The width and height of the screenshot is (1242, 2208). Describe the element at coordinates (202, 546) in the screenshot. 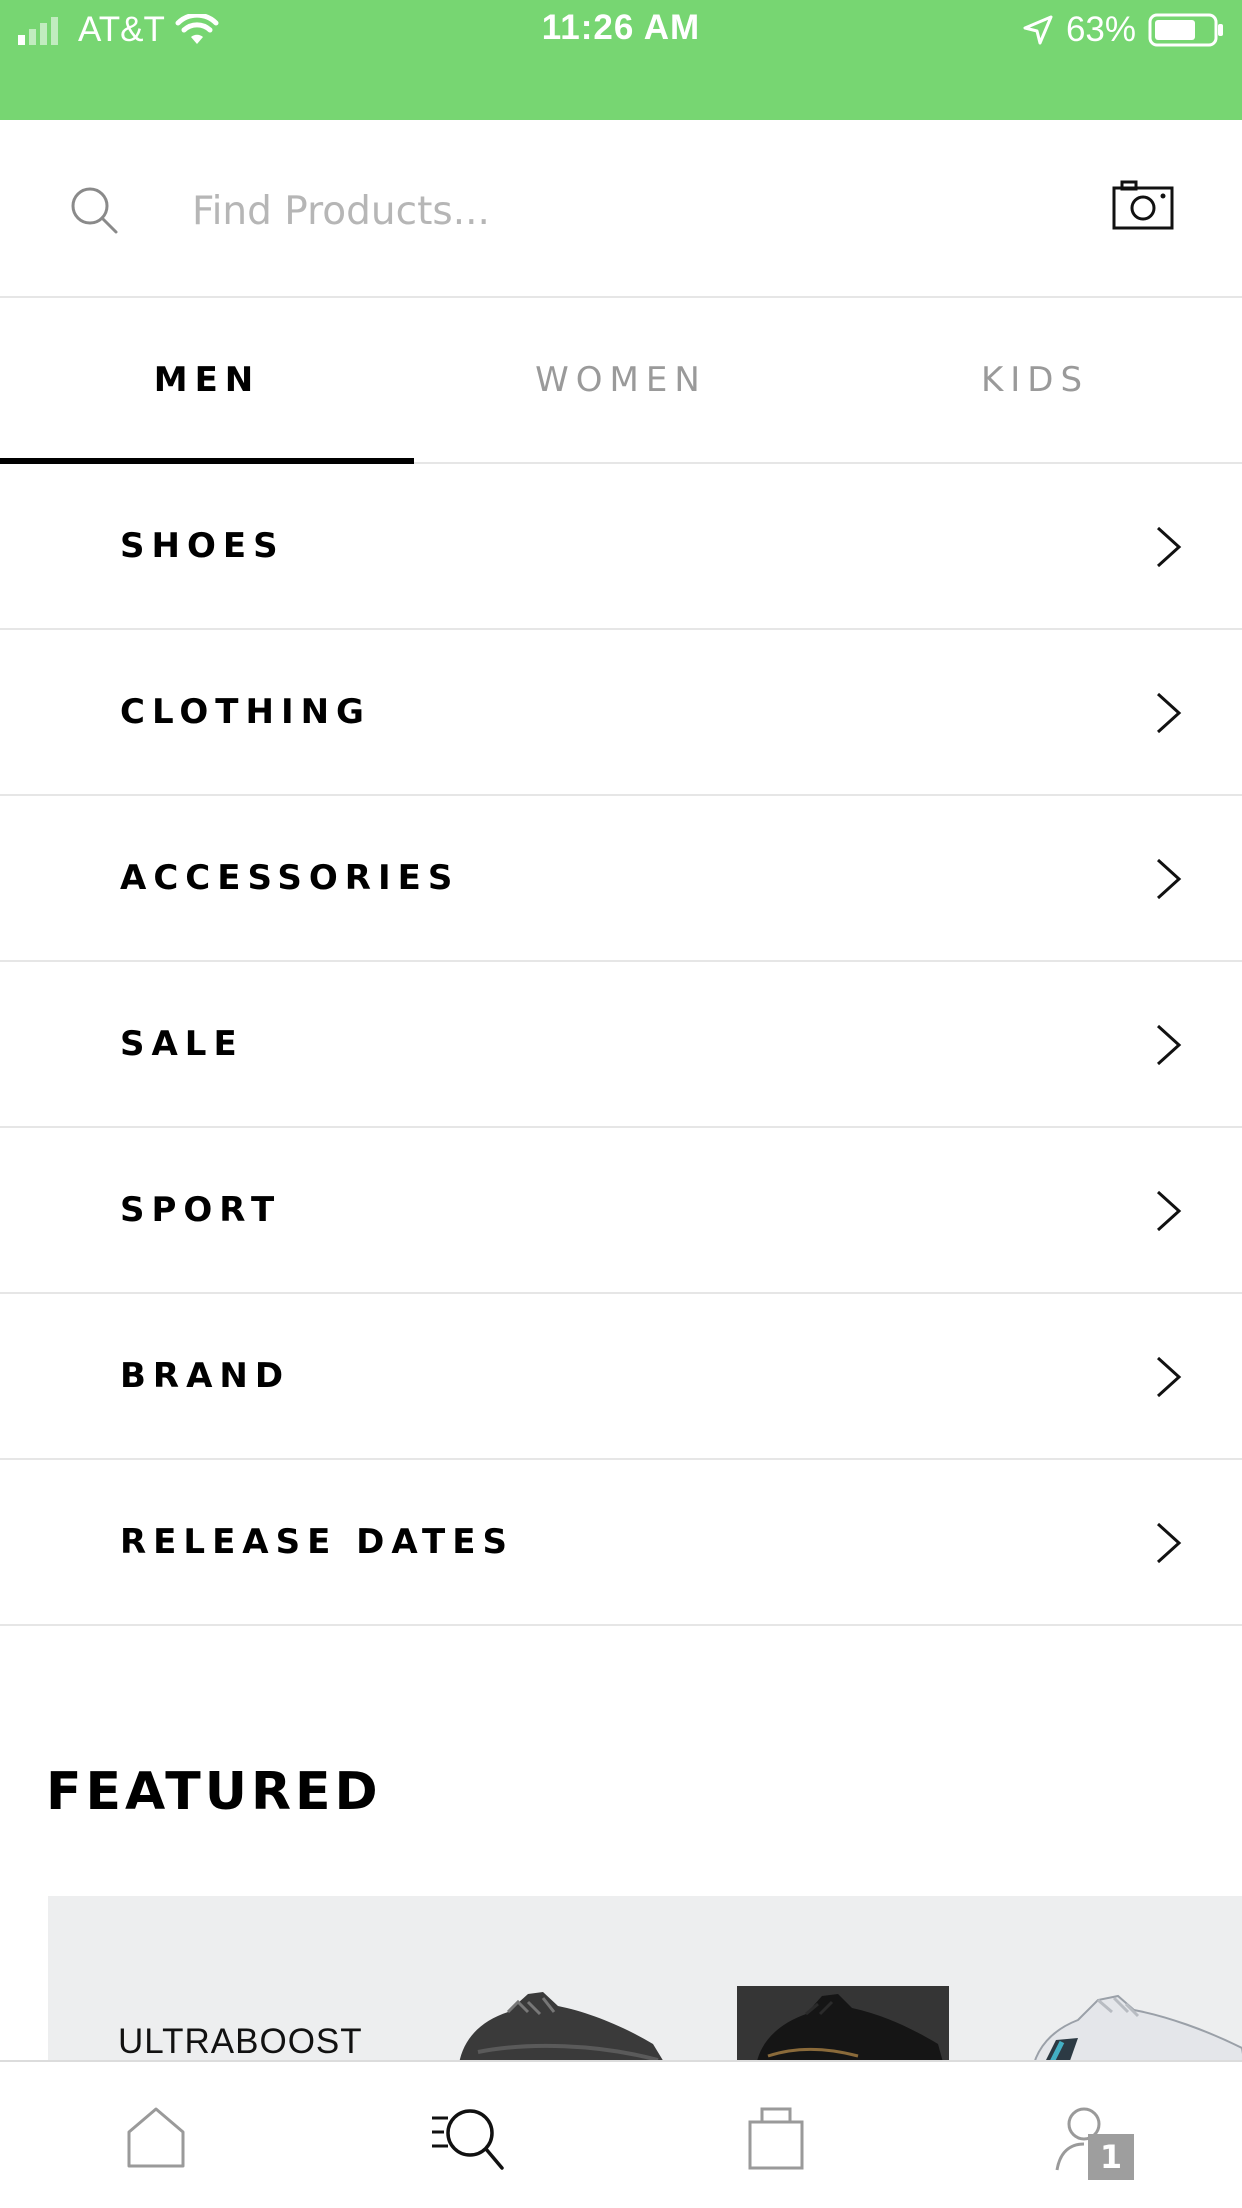

I see `category-label: SHOES` at that location.